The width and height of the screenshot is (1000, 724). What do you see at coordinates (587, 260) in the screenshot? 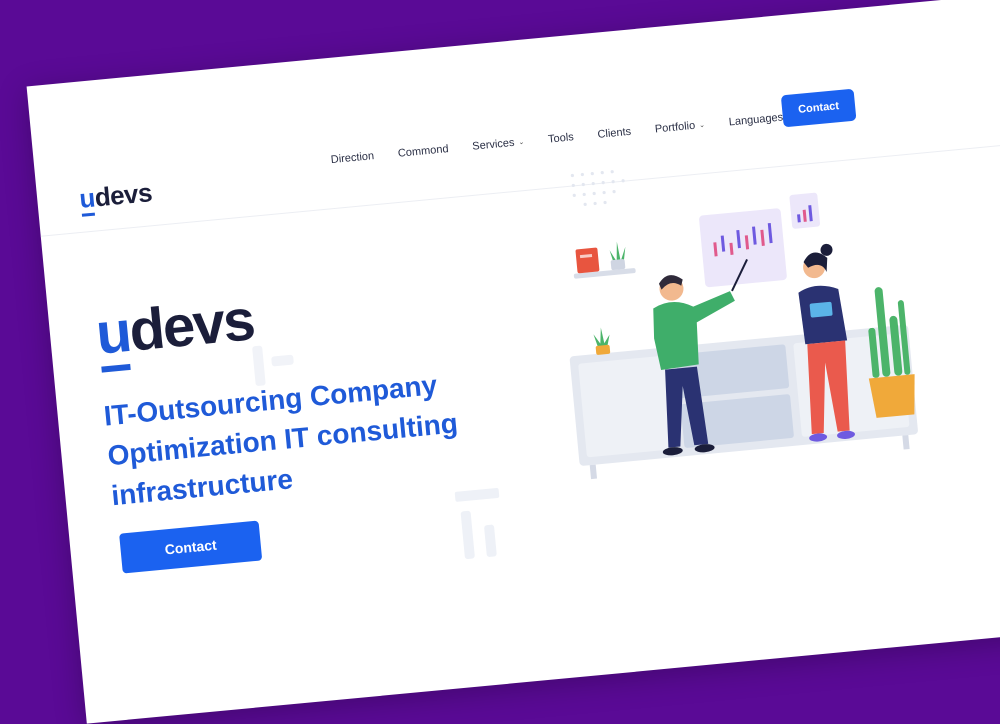
I see `red-book-icon` at bounding box center [587, 260].